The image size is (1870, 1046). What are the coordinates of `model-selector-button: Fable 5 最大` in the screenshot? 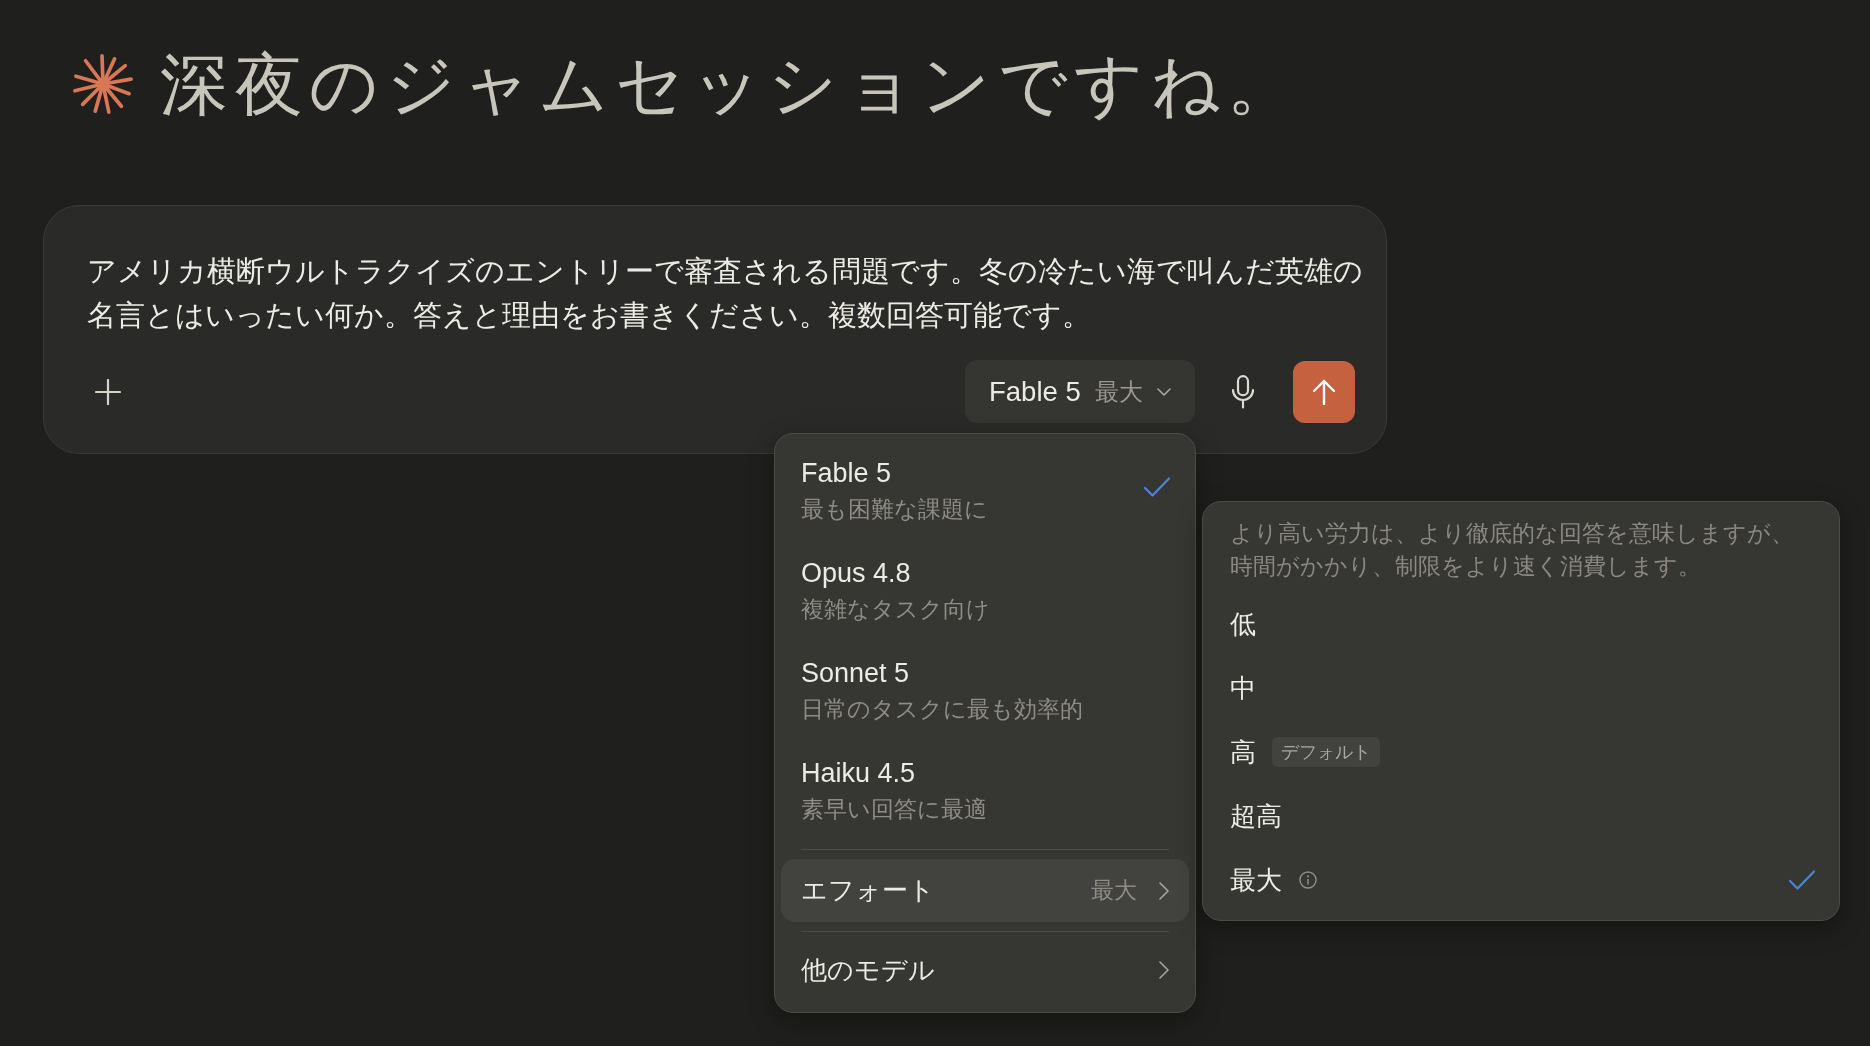 It's located at (1080, 391).